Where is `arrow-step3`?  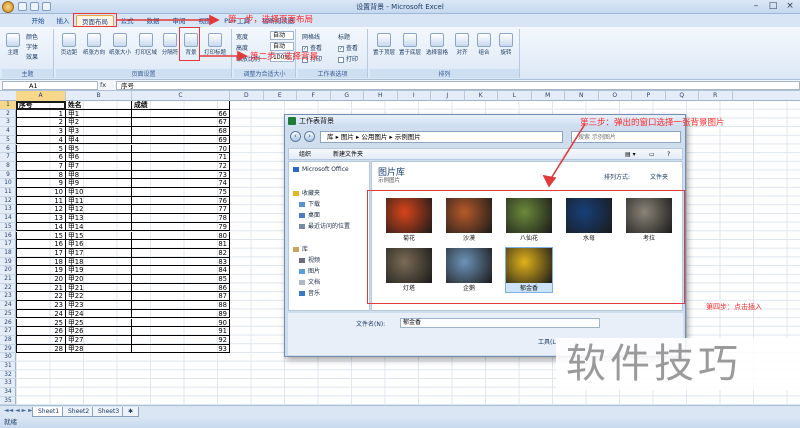
arrow-step3 is located at coordinates (567, 152).